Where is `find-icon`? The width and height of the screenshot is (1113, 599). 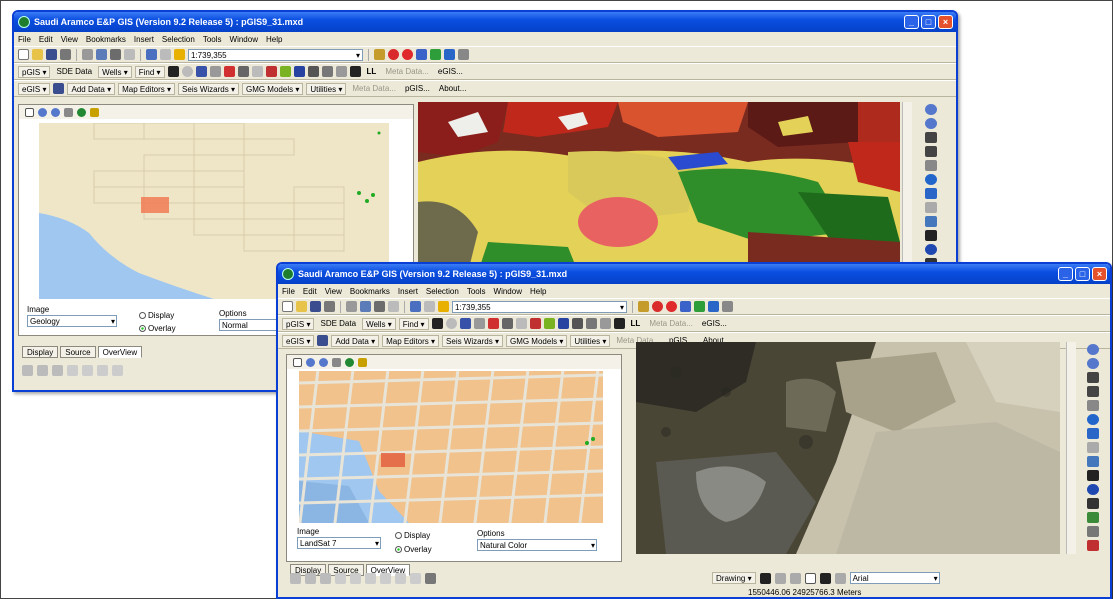
find-icon is located at coordinates (1093, 503).